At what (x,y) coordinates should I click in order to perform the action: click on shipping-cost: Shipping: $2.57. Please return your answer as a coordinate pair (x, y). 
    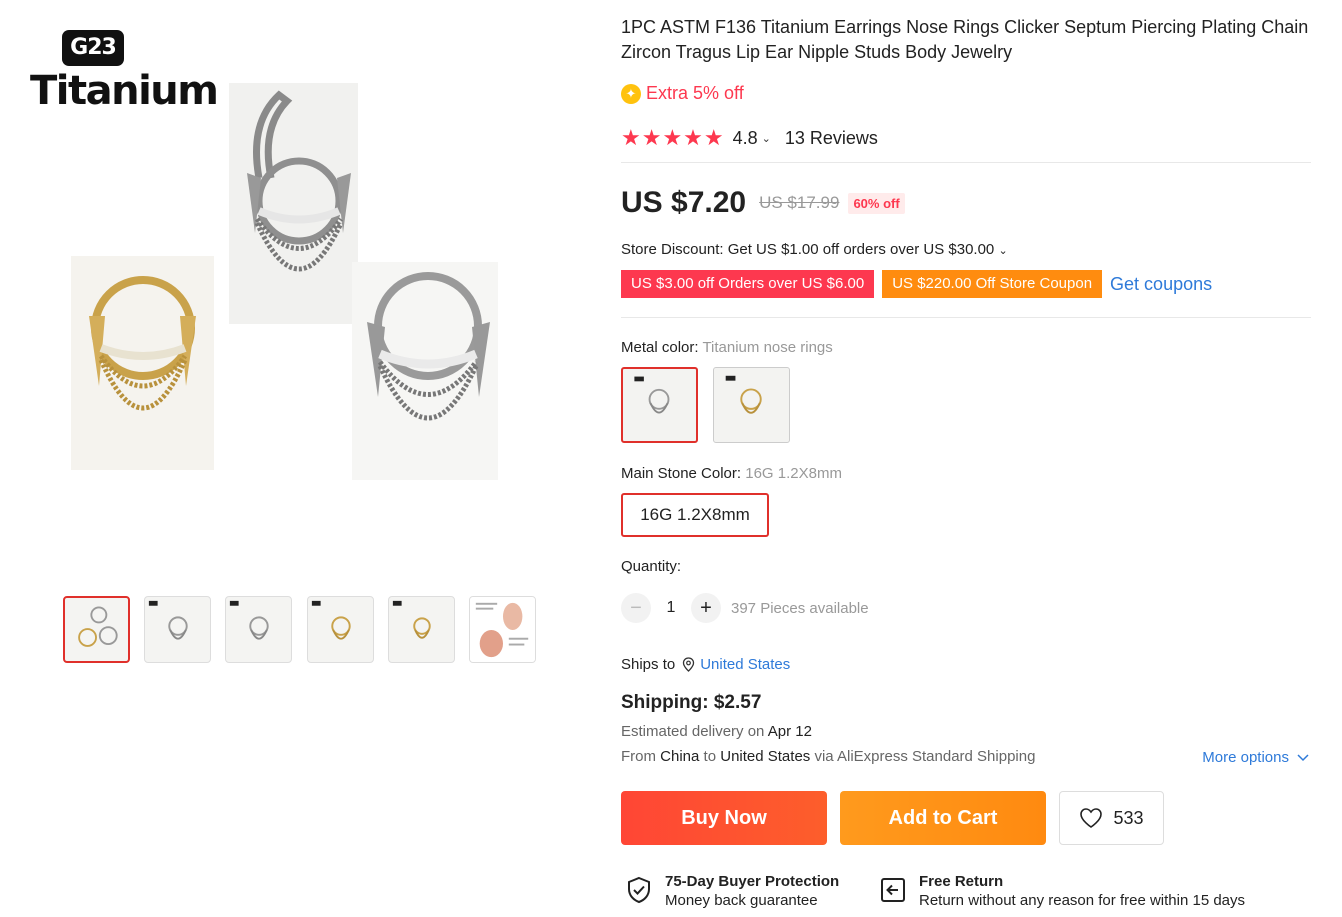
    Looking at the image, I should click on (691, 702).